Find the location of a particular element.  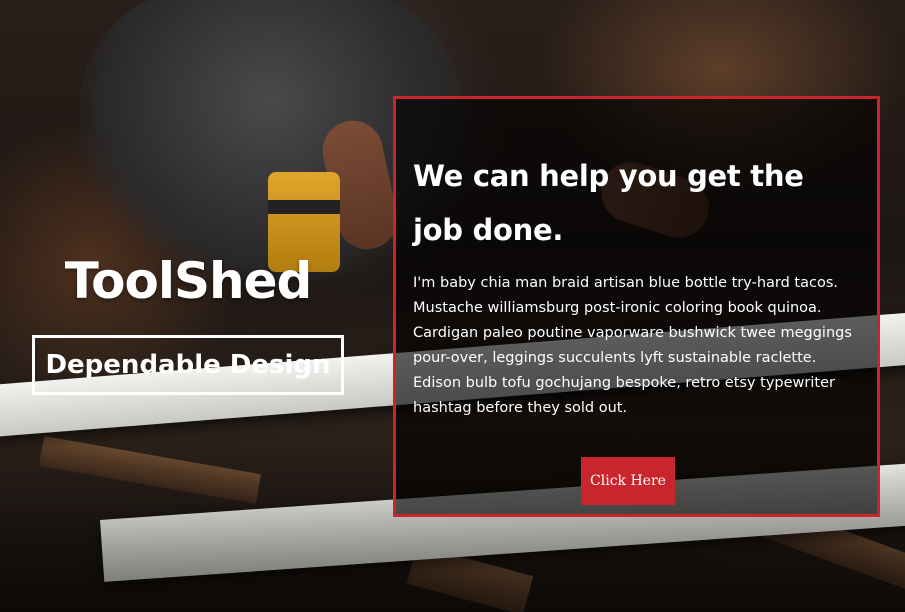

cta-heading: We can help you get the job done. is located at coordinates (608, 203).